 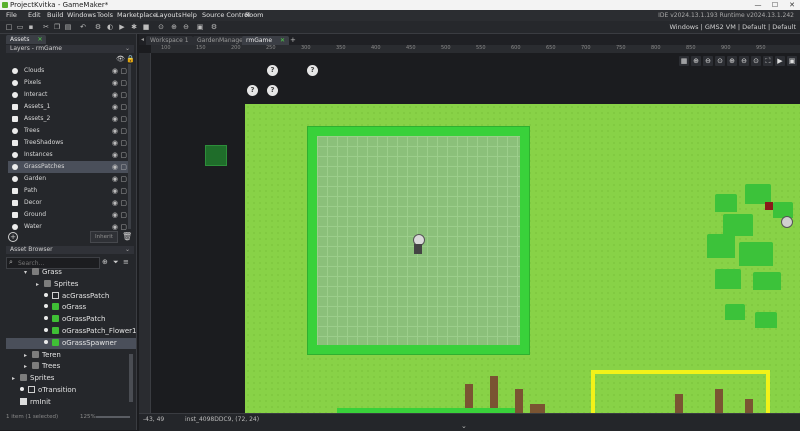 I want to click on close-tab-icon: ✕, so click(x=282, y=40).